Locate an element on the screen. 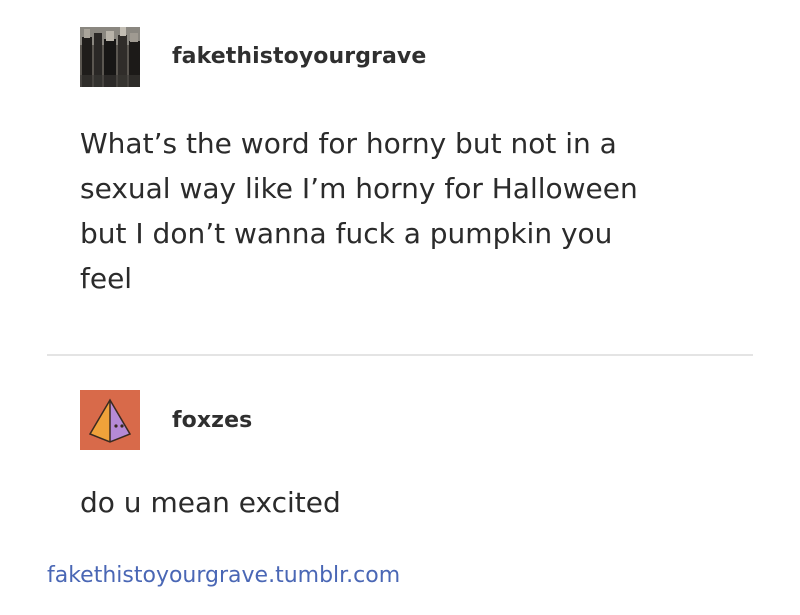  reply-body: do u mean excited is located at coordinates (420, 502).